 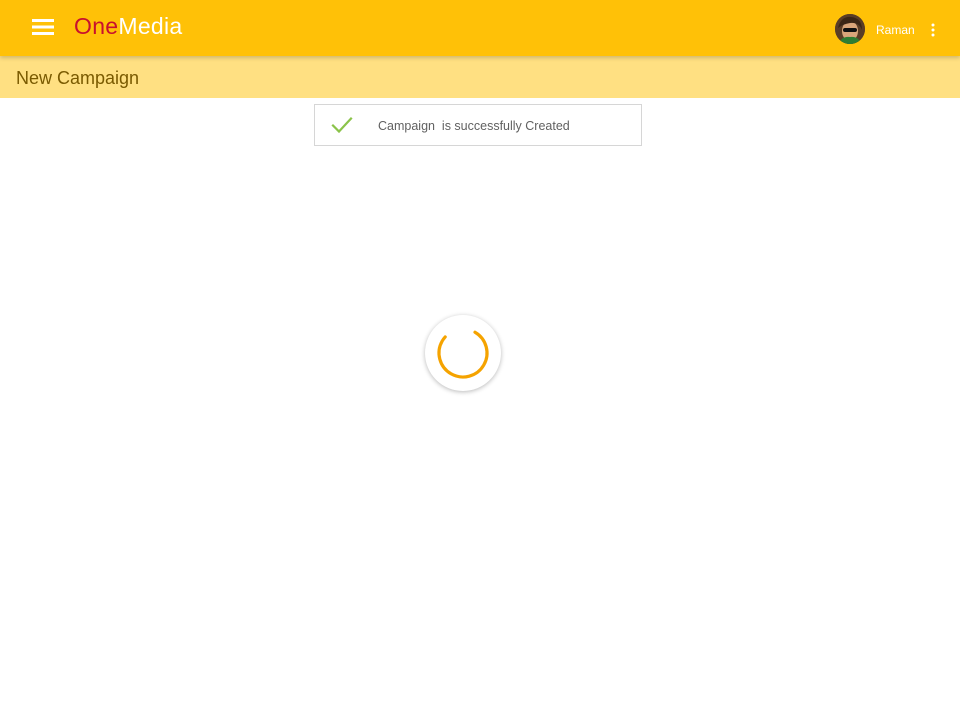 I want to click on success-toast: Campaign is successfully Created, so click(x=478, y=125).